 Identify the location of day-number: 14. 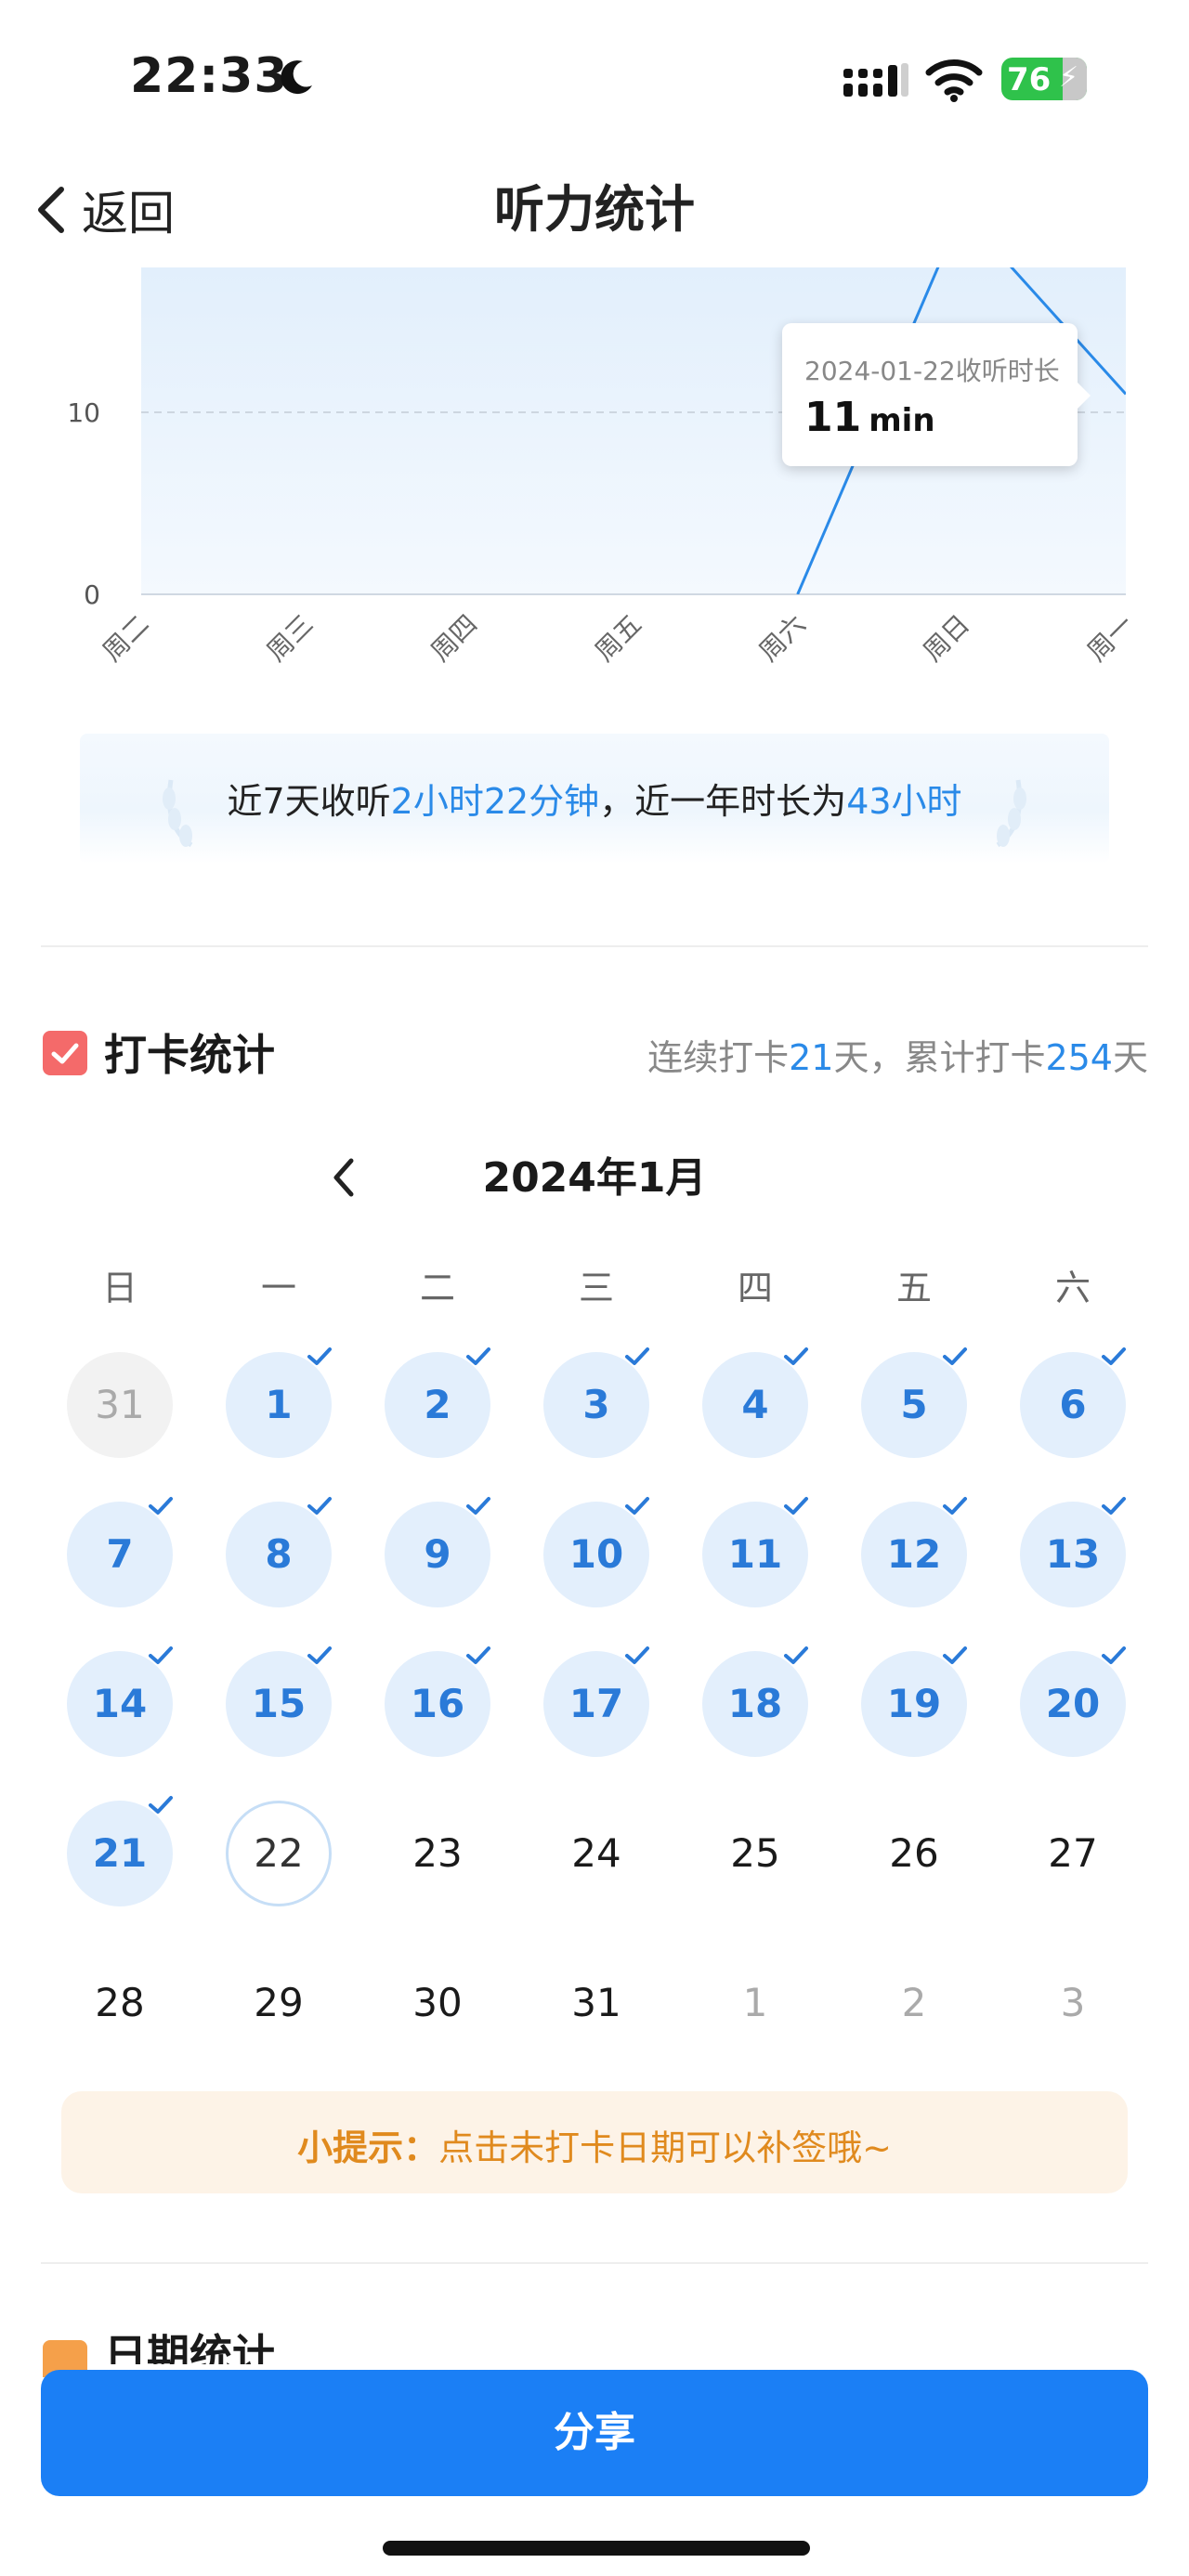
(120, 1703).